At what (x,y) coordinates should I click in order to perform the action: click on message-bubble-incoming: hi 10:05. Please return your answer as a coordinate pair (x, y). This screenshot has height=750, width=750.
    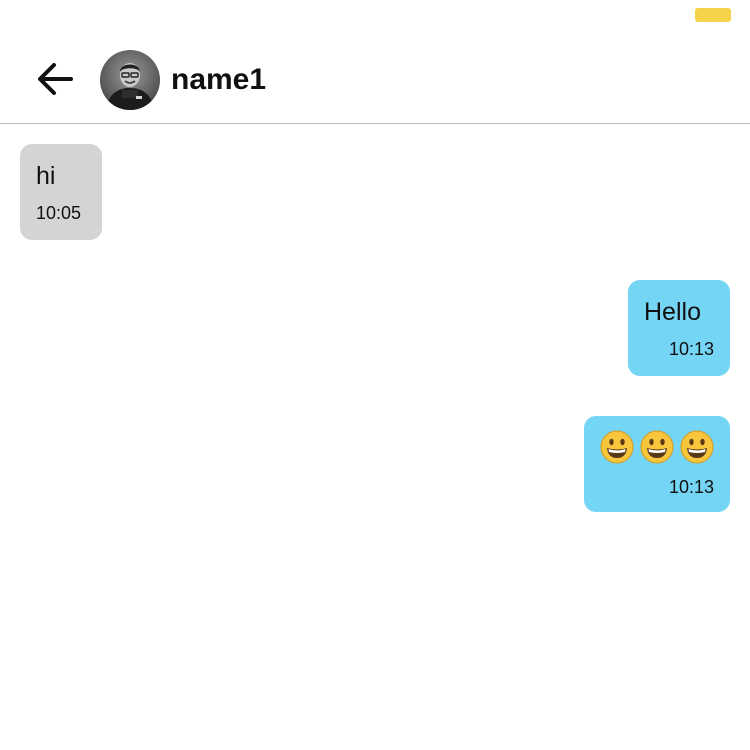
    Looking at the image, I should click on (61, 192).